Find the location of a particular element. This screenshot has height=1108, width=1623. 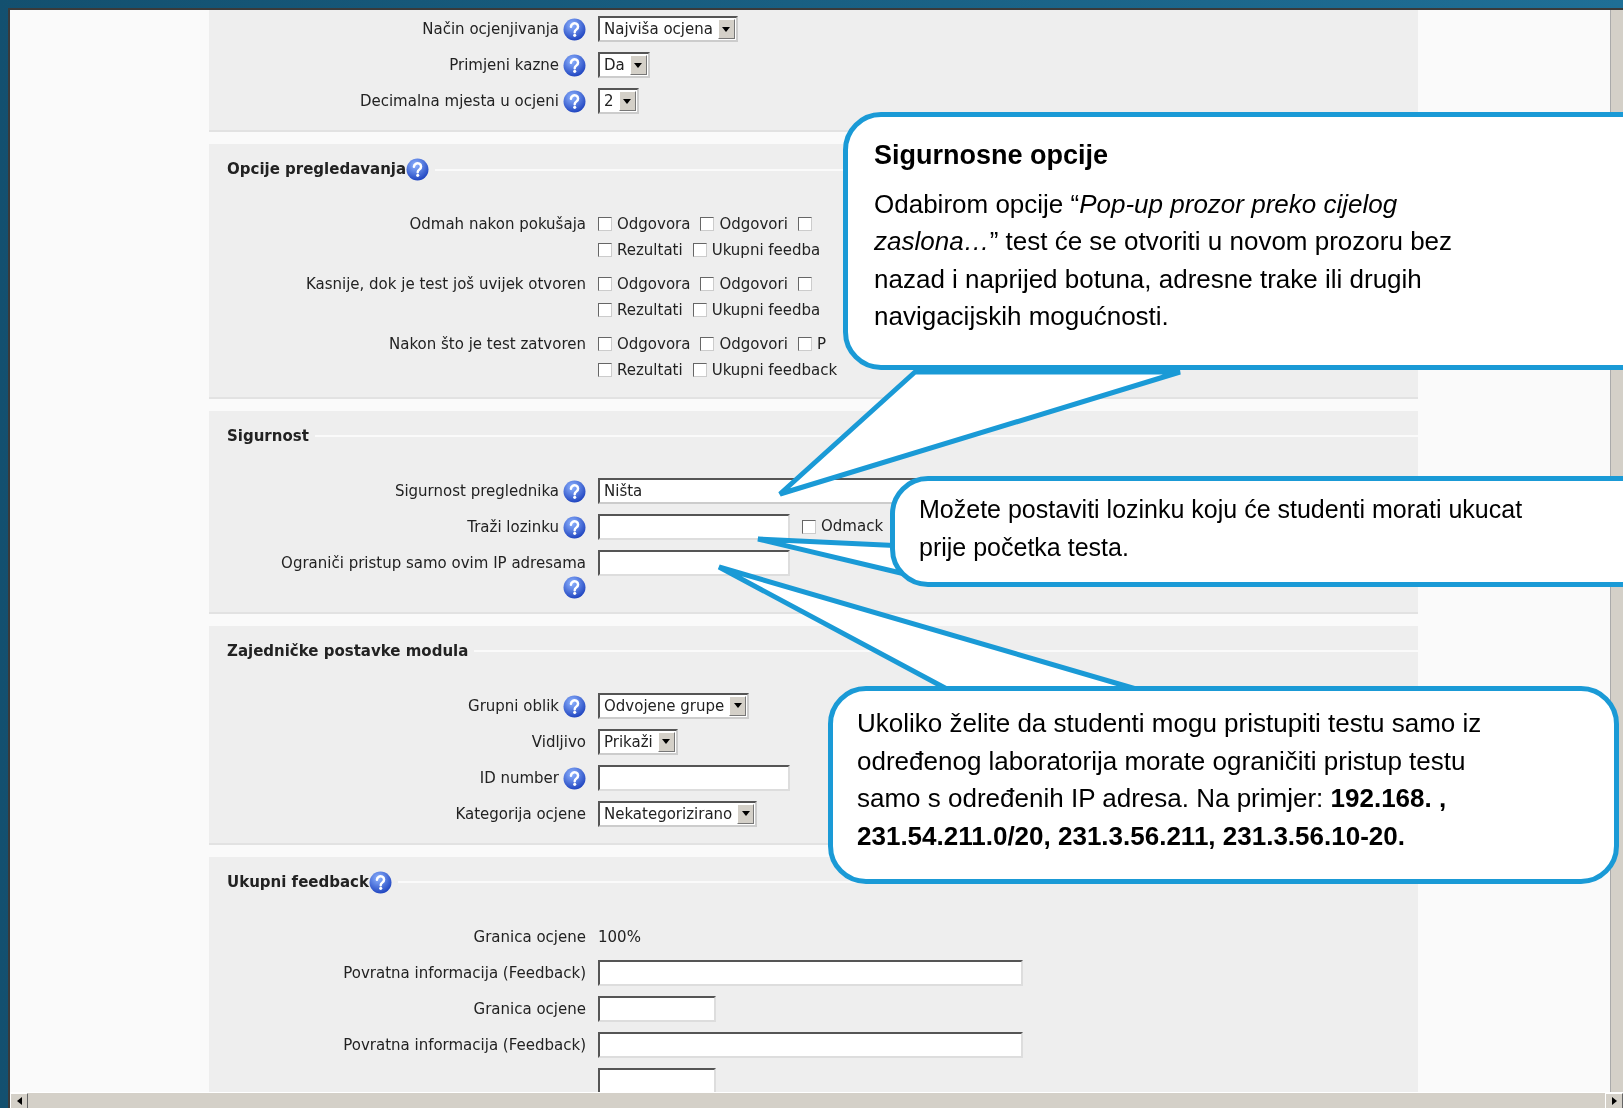

left-arrow-icon is located at coordinates (19, 1101).